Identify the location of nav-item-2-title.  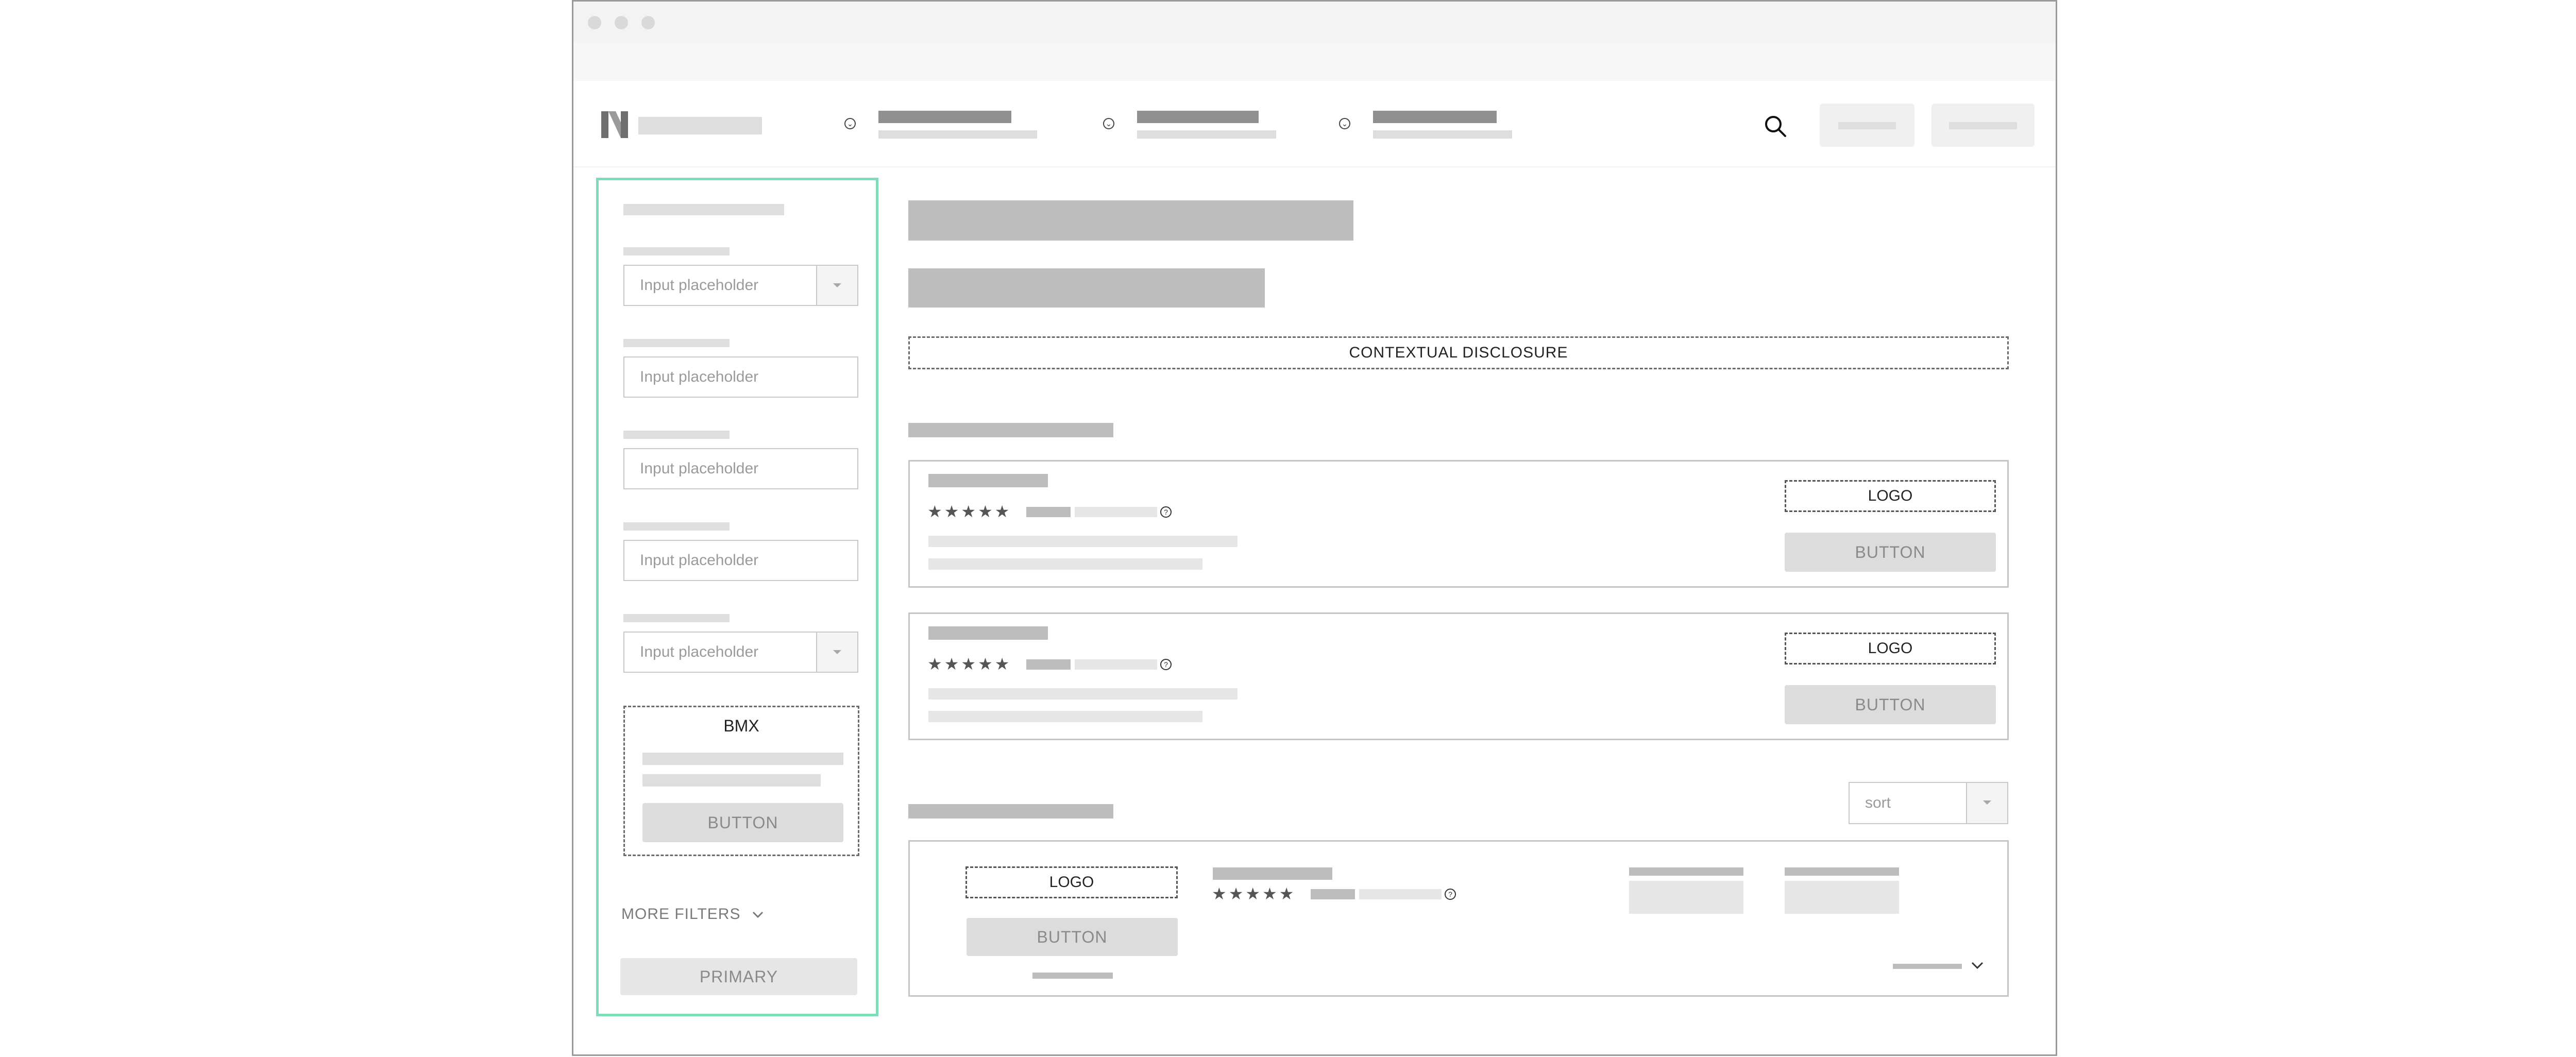
(1198, 117).